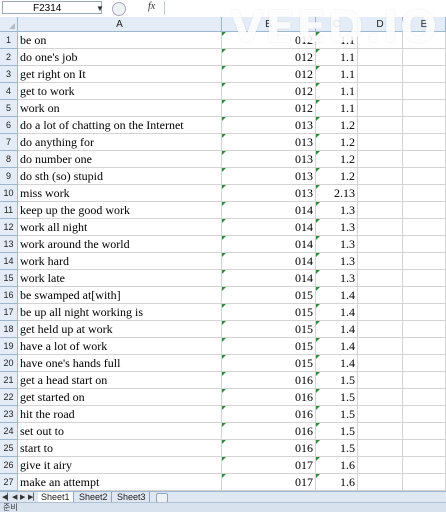 Image resolution: width=446 pixels, height=513 pixels. What do you see at coordinates (9, 176) in the screenshot?
I see `row-header: 9` at bounding box center [9, 176].